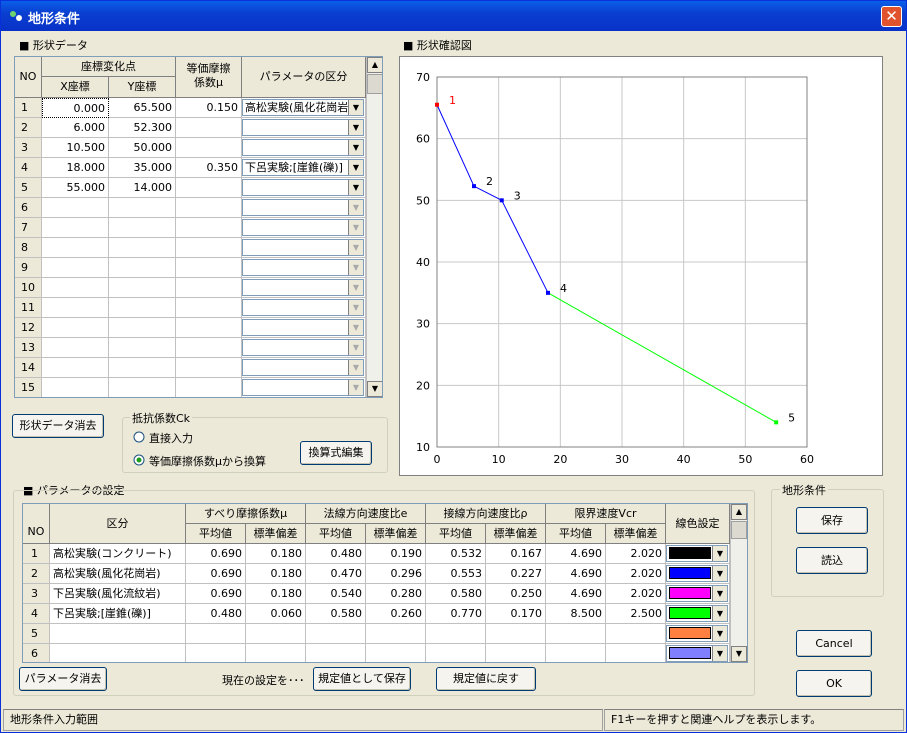 This screenshot has height=733, width=907. Describe the element at coordinates (456, 614) in the screenshot. I see `param-cell-tan_m: 0.770` at that location.